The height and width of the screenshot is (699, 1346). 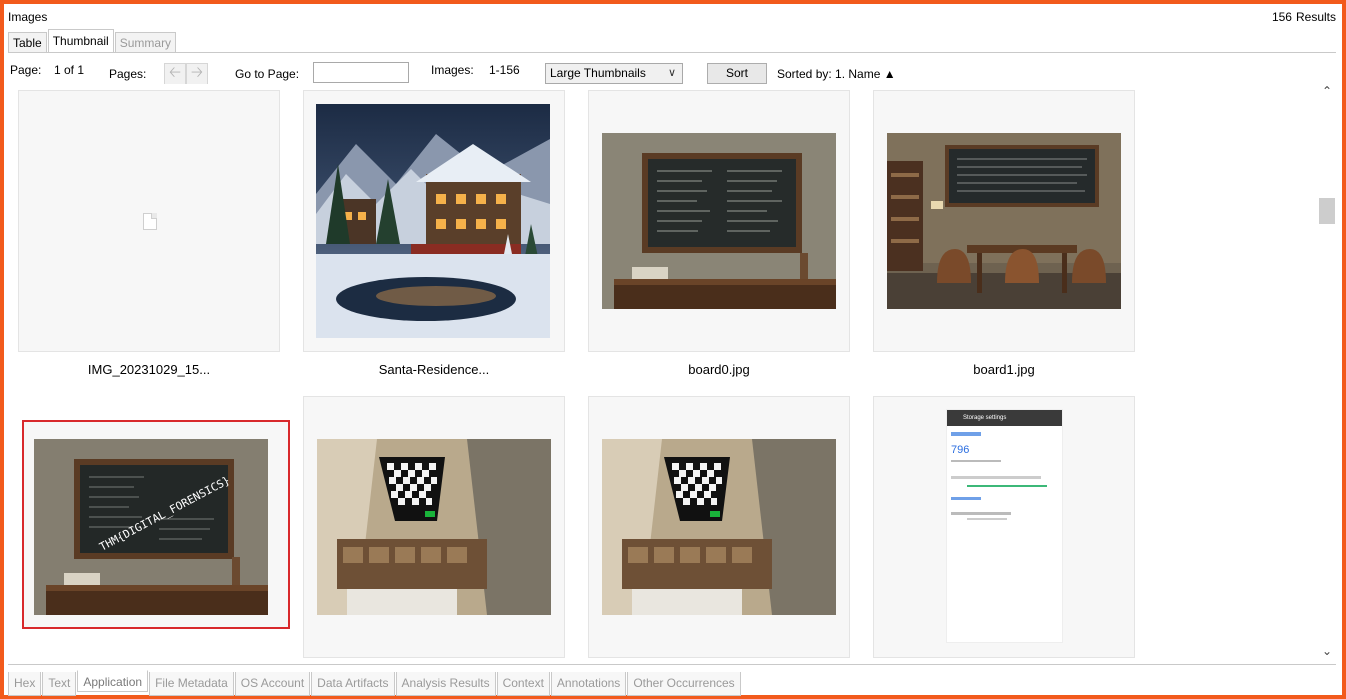 What do you see at coordinates (452, 70) in the screenshot?
I see `images-label: Images:` at bounding box center [452, 70].